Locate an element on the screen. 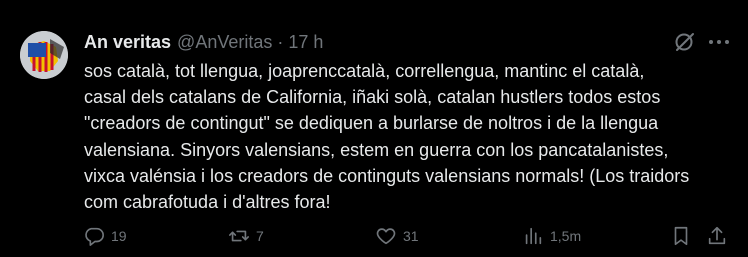  like-count: 31 is located at coordinates (411, 236).